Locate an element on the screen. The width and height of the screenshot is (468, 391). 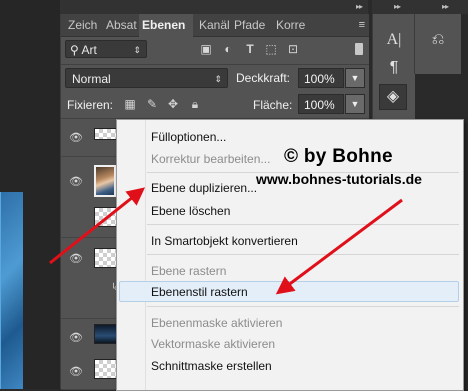
arrow-to-rasterize-style is located at coordinates (339, 246).